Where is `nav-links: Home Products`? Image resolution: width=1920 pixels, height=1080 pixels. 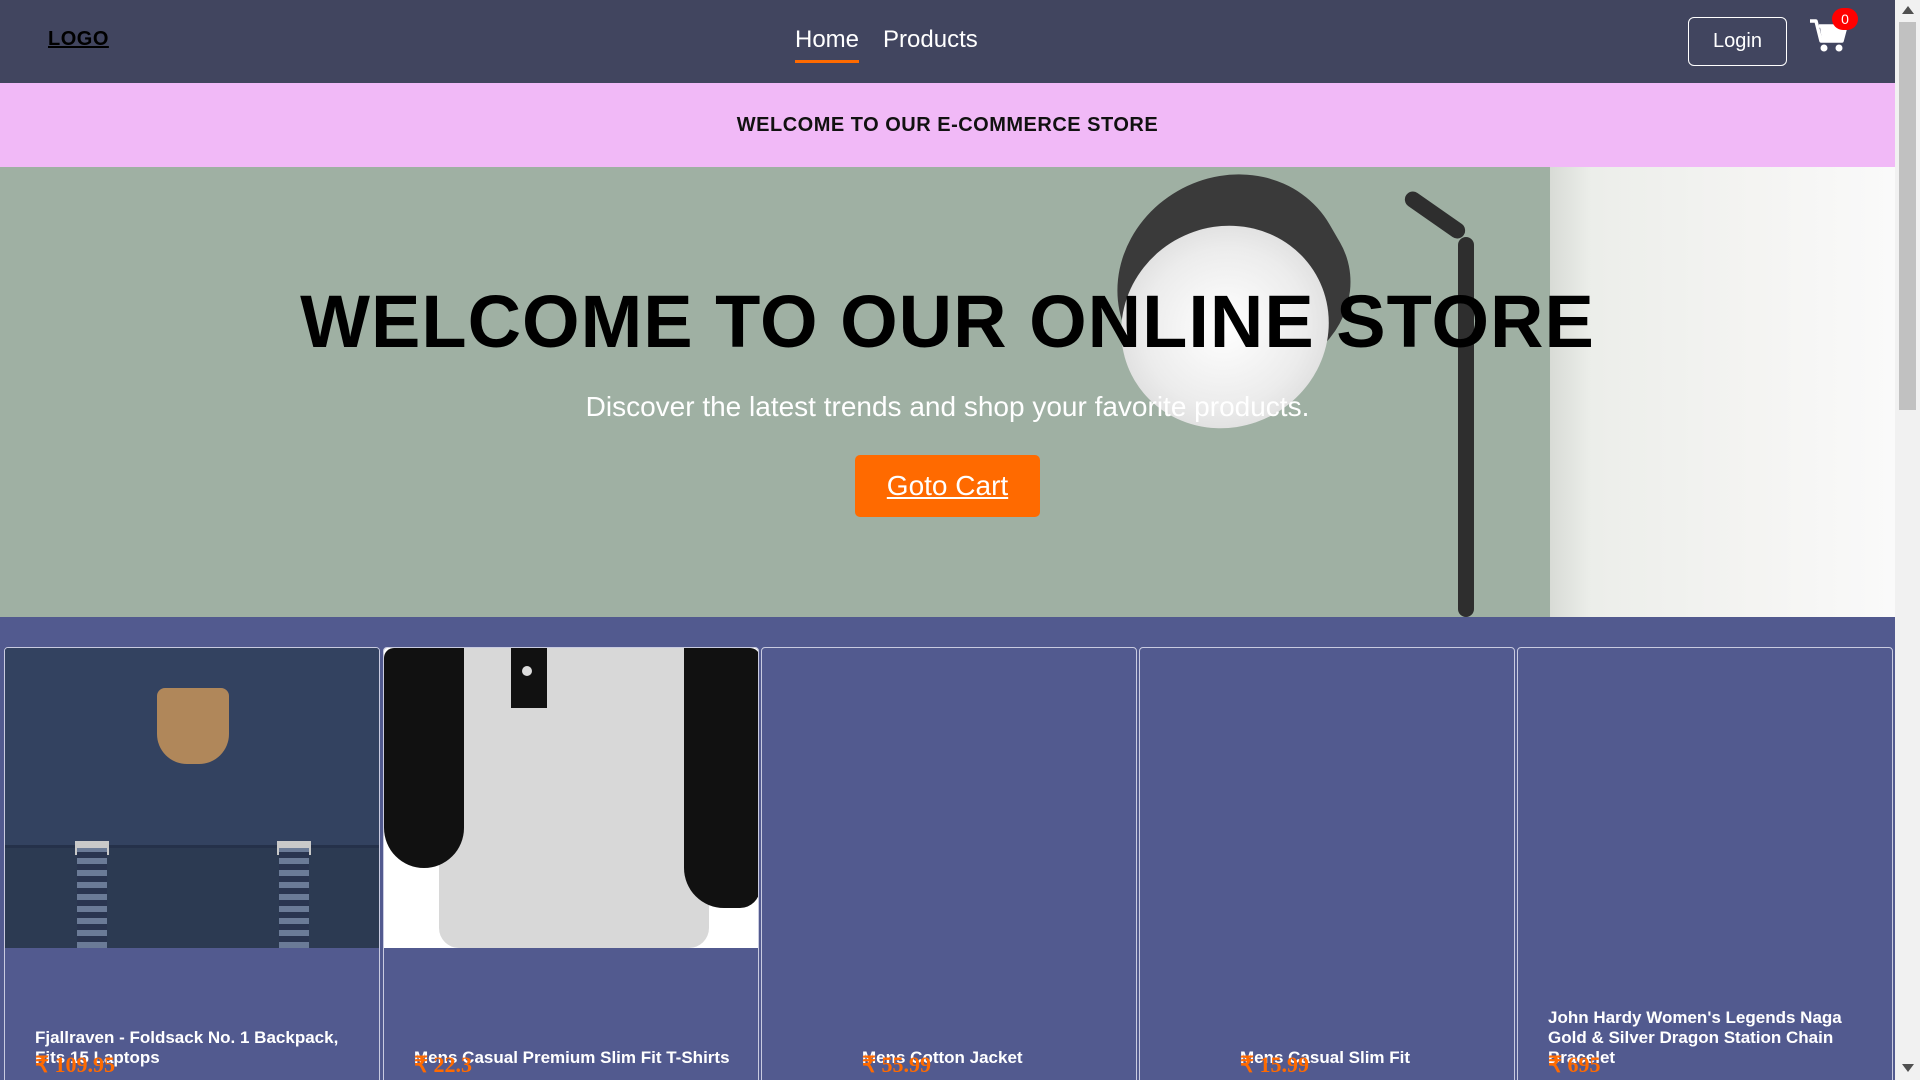
nav-links: Home Products is located at coordinates (886, 44).